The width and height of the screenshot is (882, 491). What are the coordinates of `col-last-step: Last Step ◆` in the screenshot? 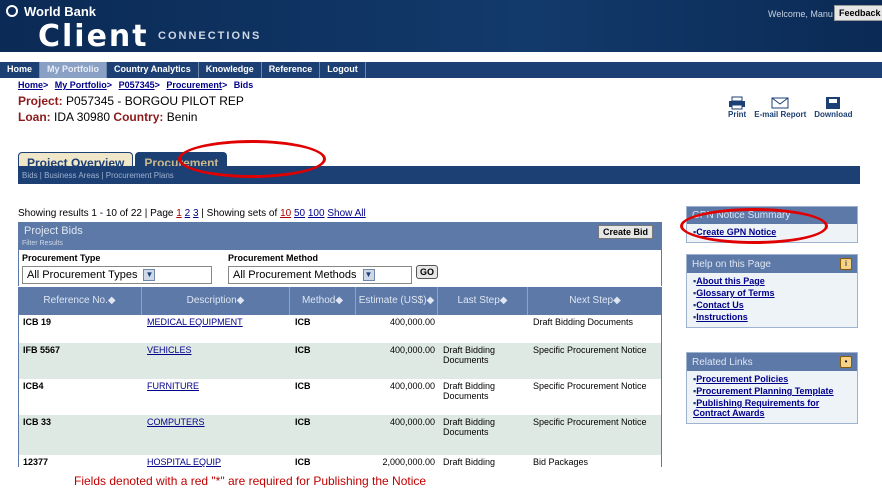 It's located at (483, 301).